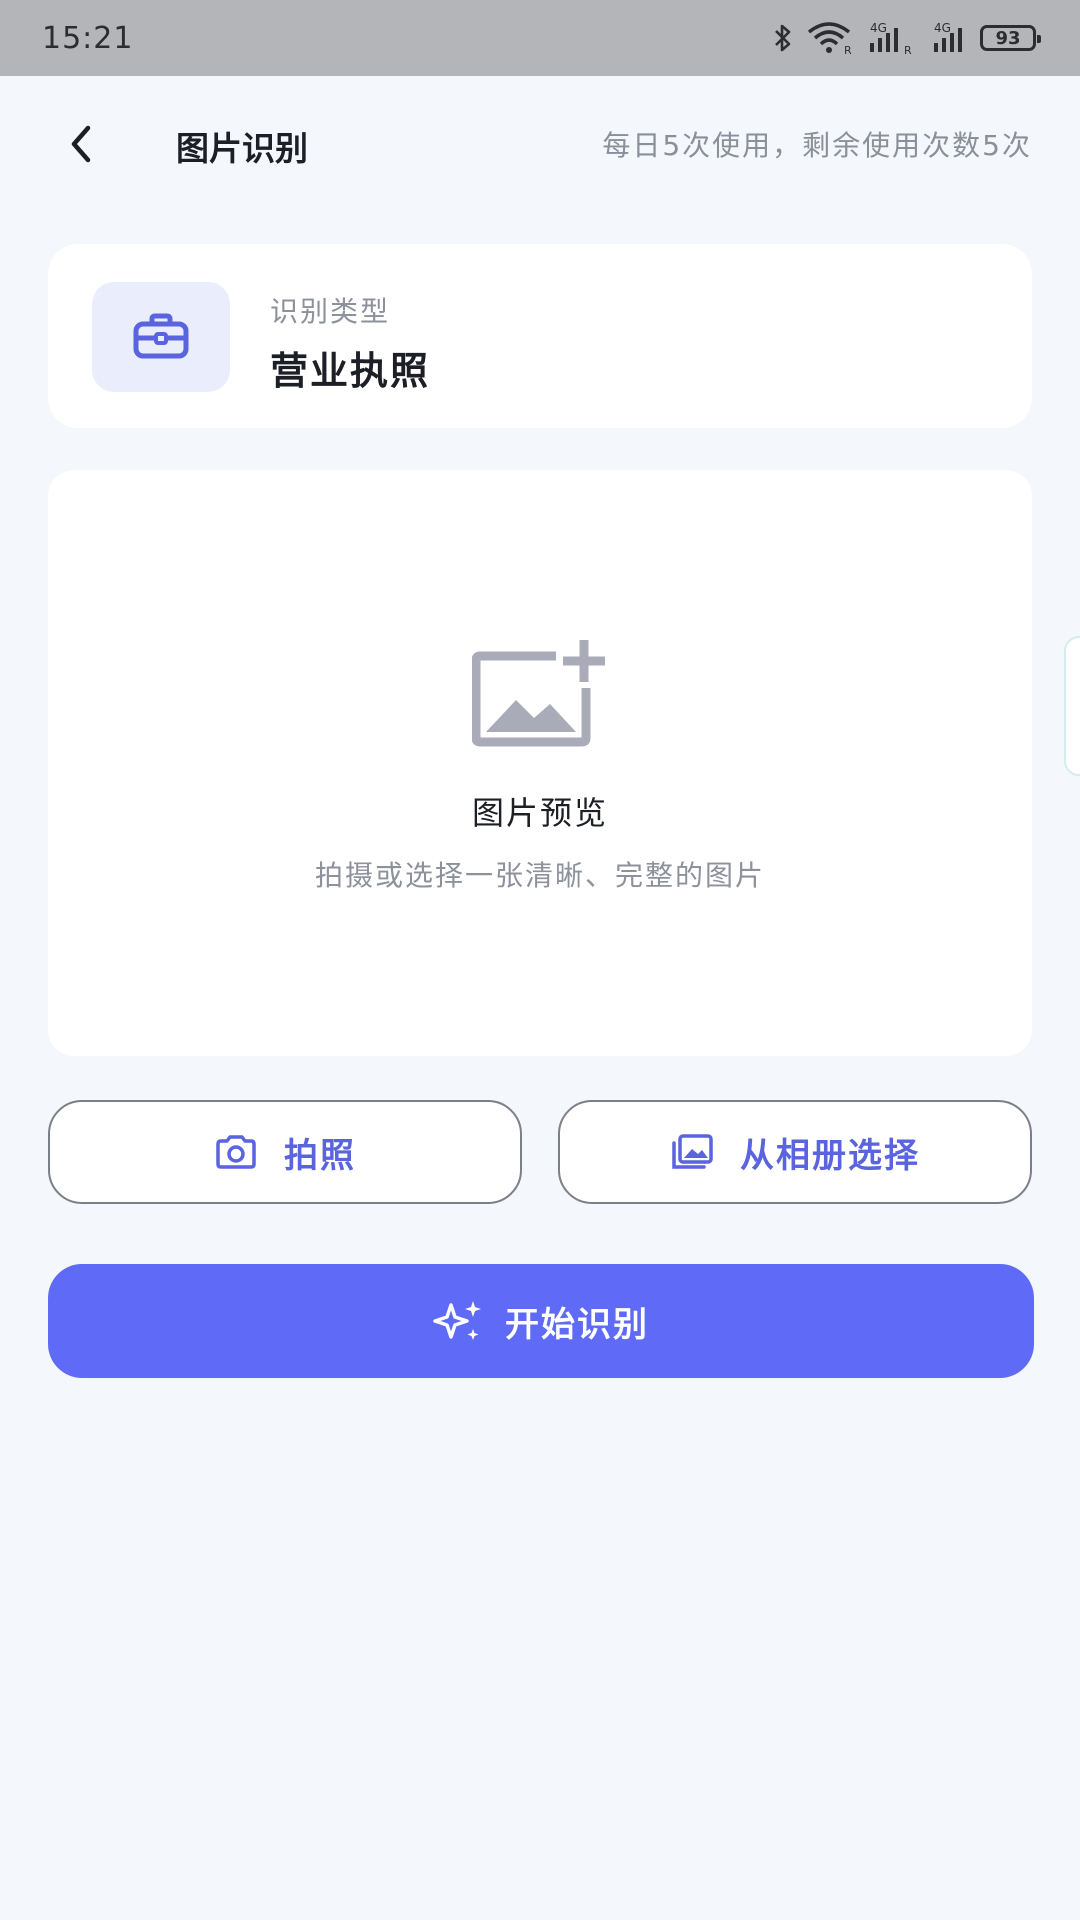 The width and height of the screenshot is (1080, 1920). I want to click on chevron-left-icon, so click(81, 144).